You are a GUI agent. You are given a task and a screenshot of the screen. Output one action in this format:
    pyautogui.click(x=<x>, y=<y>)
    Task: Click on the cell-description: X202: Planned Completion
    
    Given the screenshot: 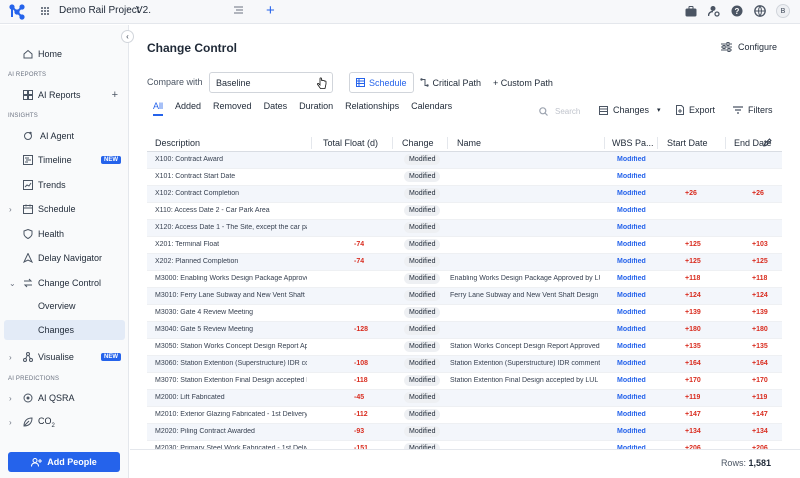 What is the action you would take?
    pyautogui.click(x=197, y=261)
    